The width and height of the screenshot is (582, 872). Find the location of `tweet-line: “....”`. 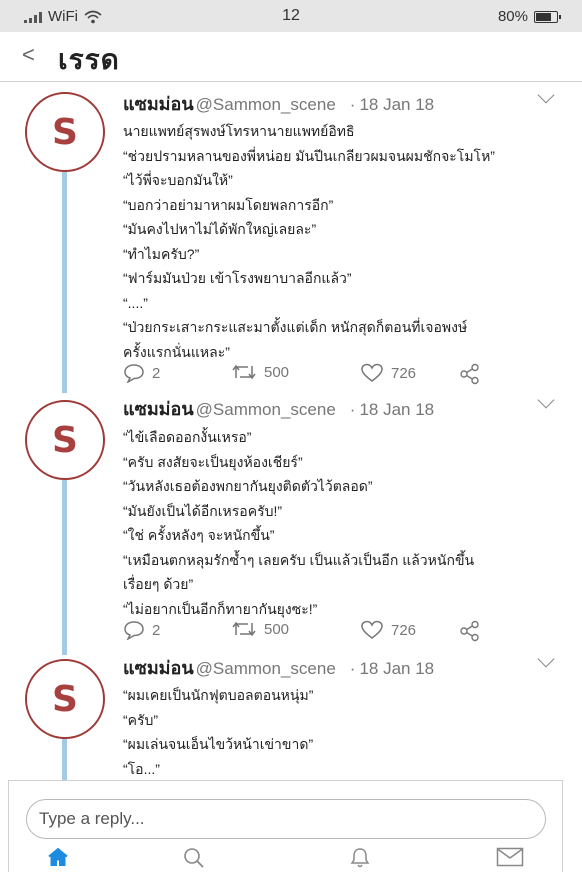

tweet-line: “....” is located at coordinates (135, 302).